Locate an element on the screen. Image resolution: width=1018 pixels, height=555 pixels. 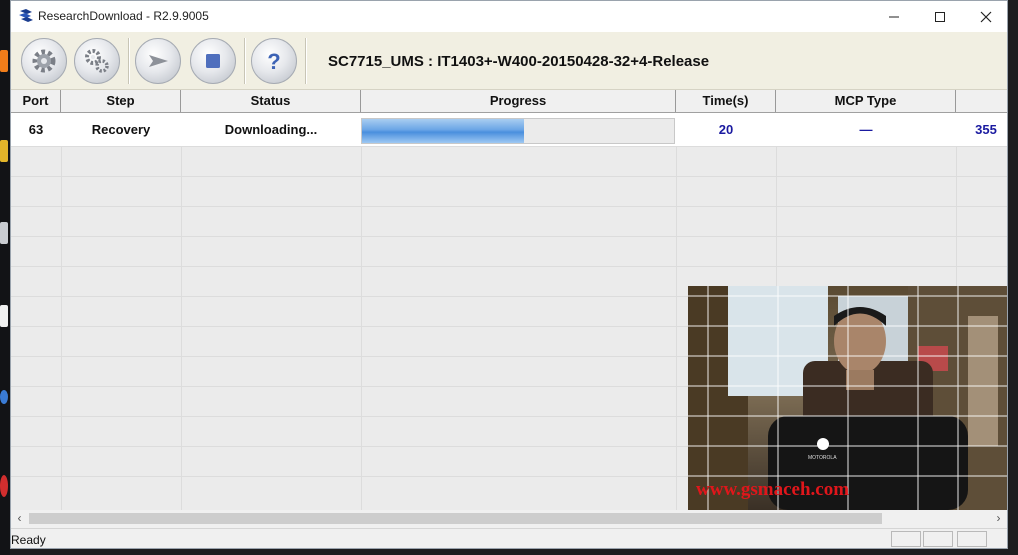
column-header-time: Time(s) is located at coordinates (726, 101).